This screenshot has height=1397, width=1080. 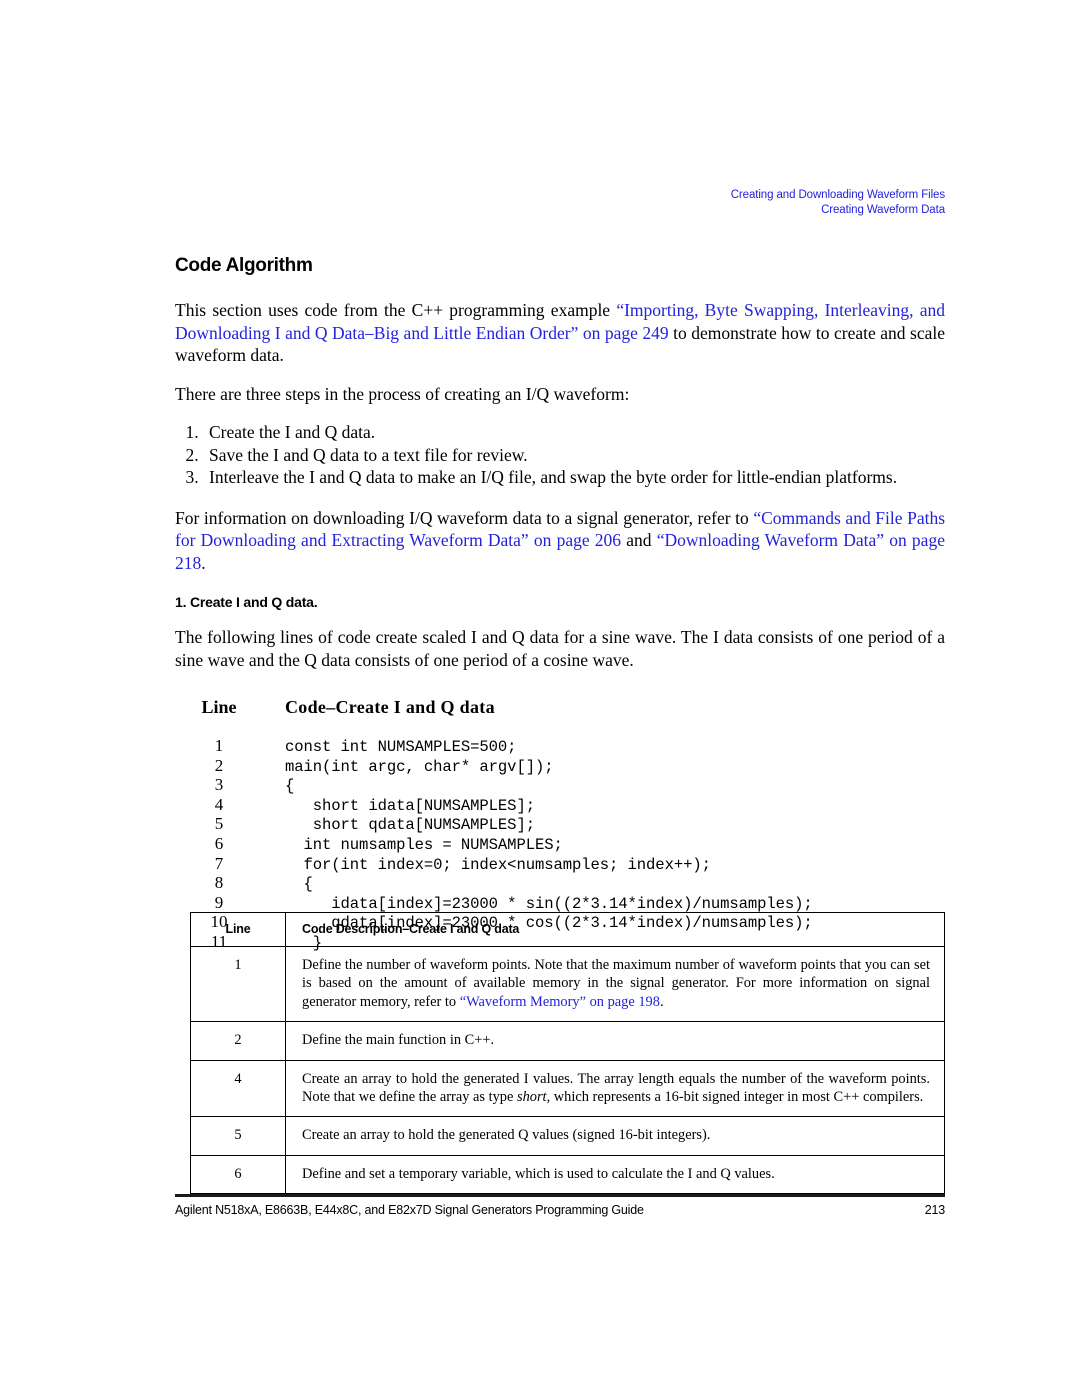 I want to click on cell-line-number: 4, so click(x=238, y=1088).